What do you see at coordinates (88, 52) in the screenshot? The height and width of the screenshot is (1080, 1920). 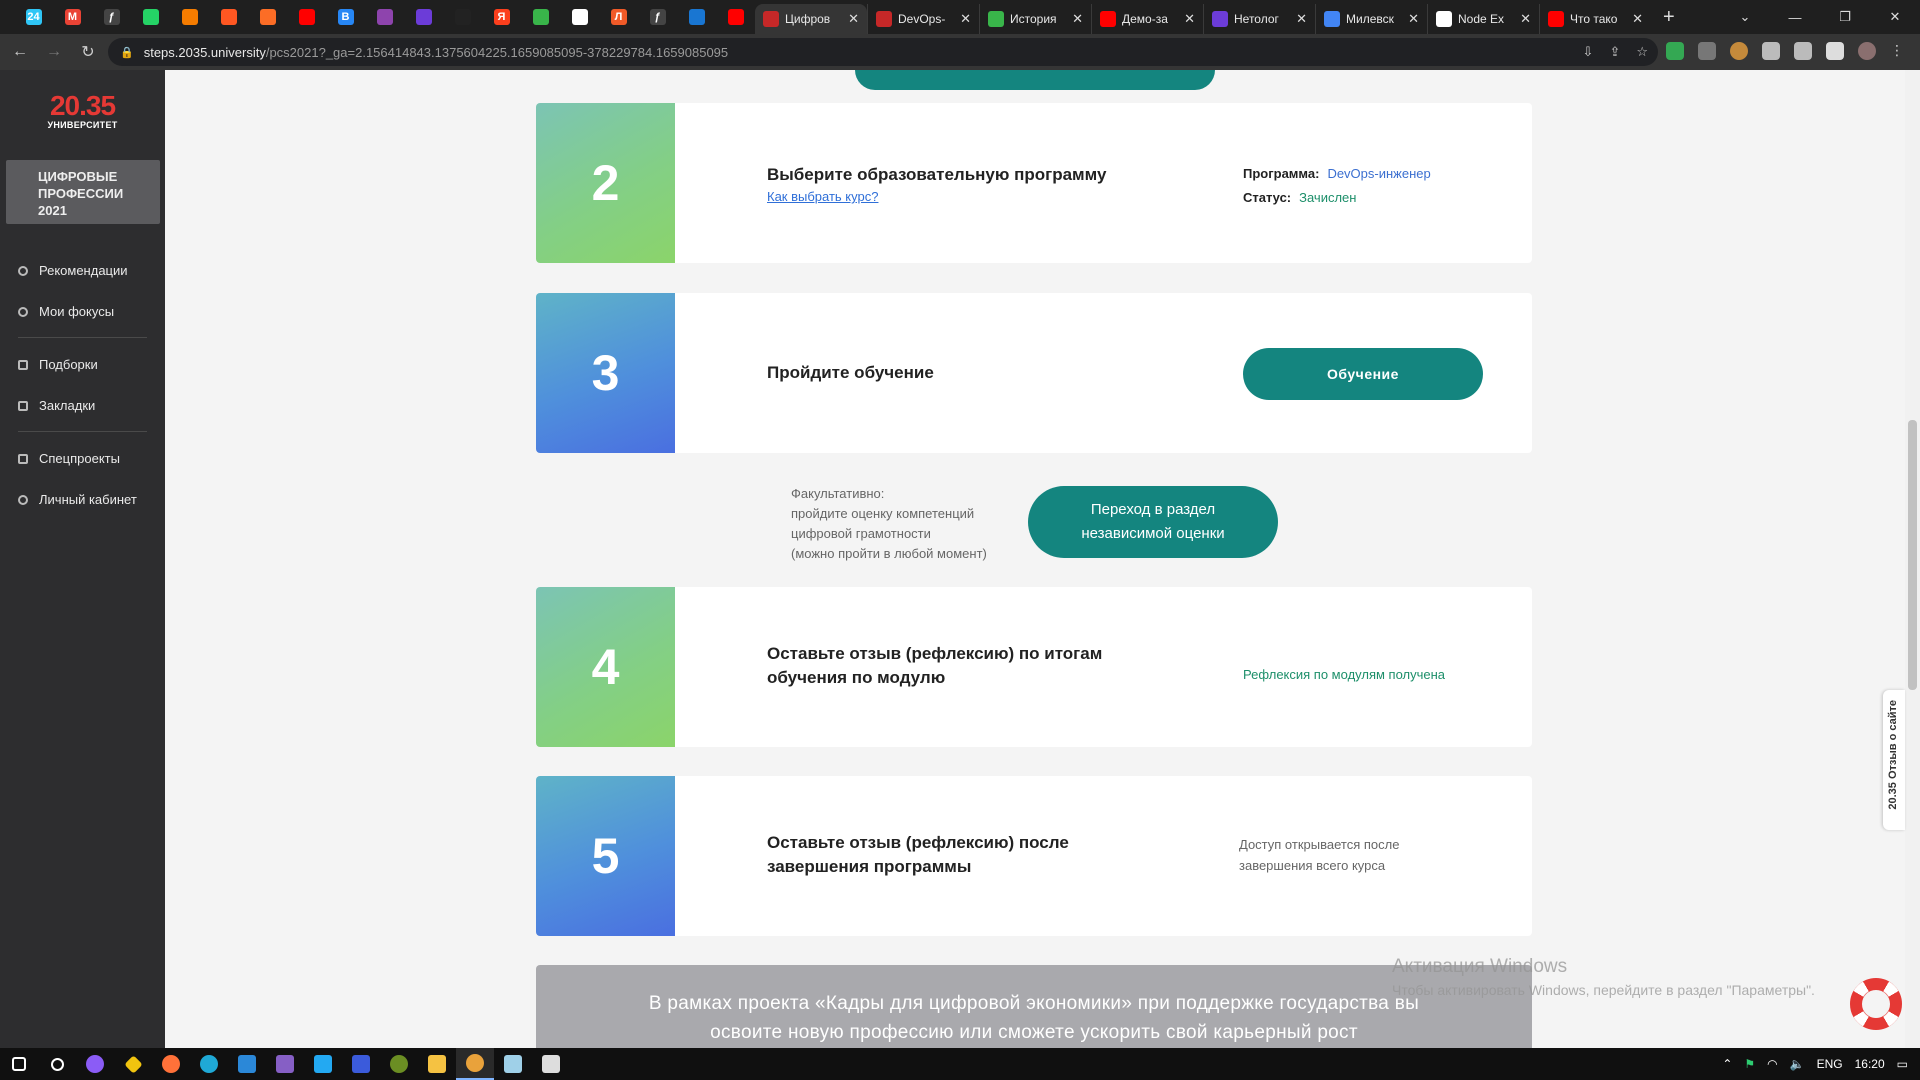 I see `reload-button: ↻` at bounding box center [88, 52].